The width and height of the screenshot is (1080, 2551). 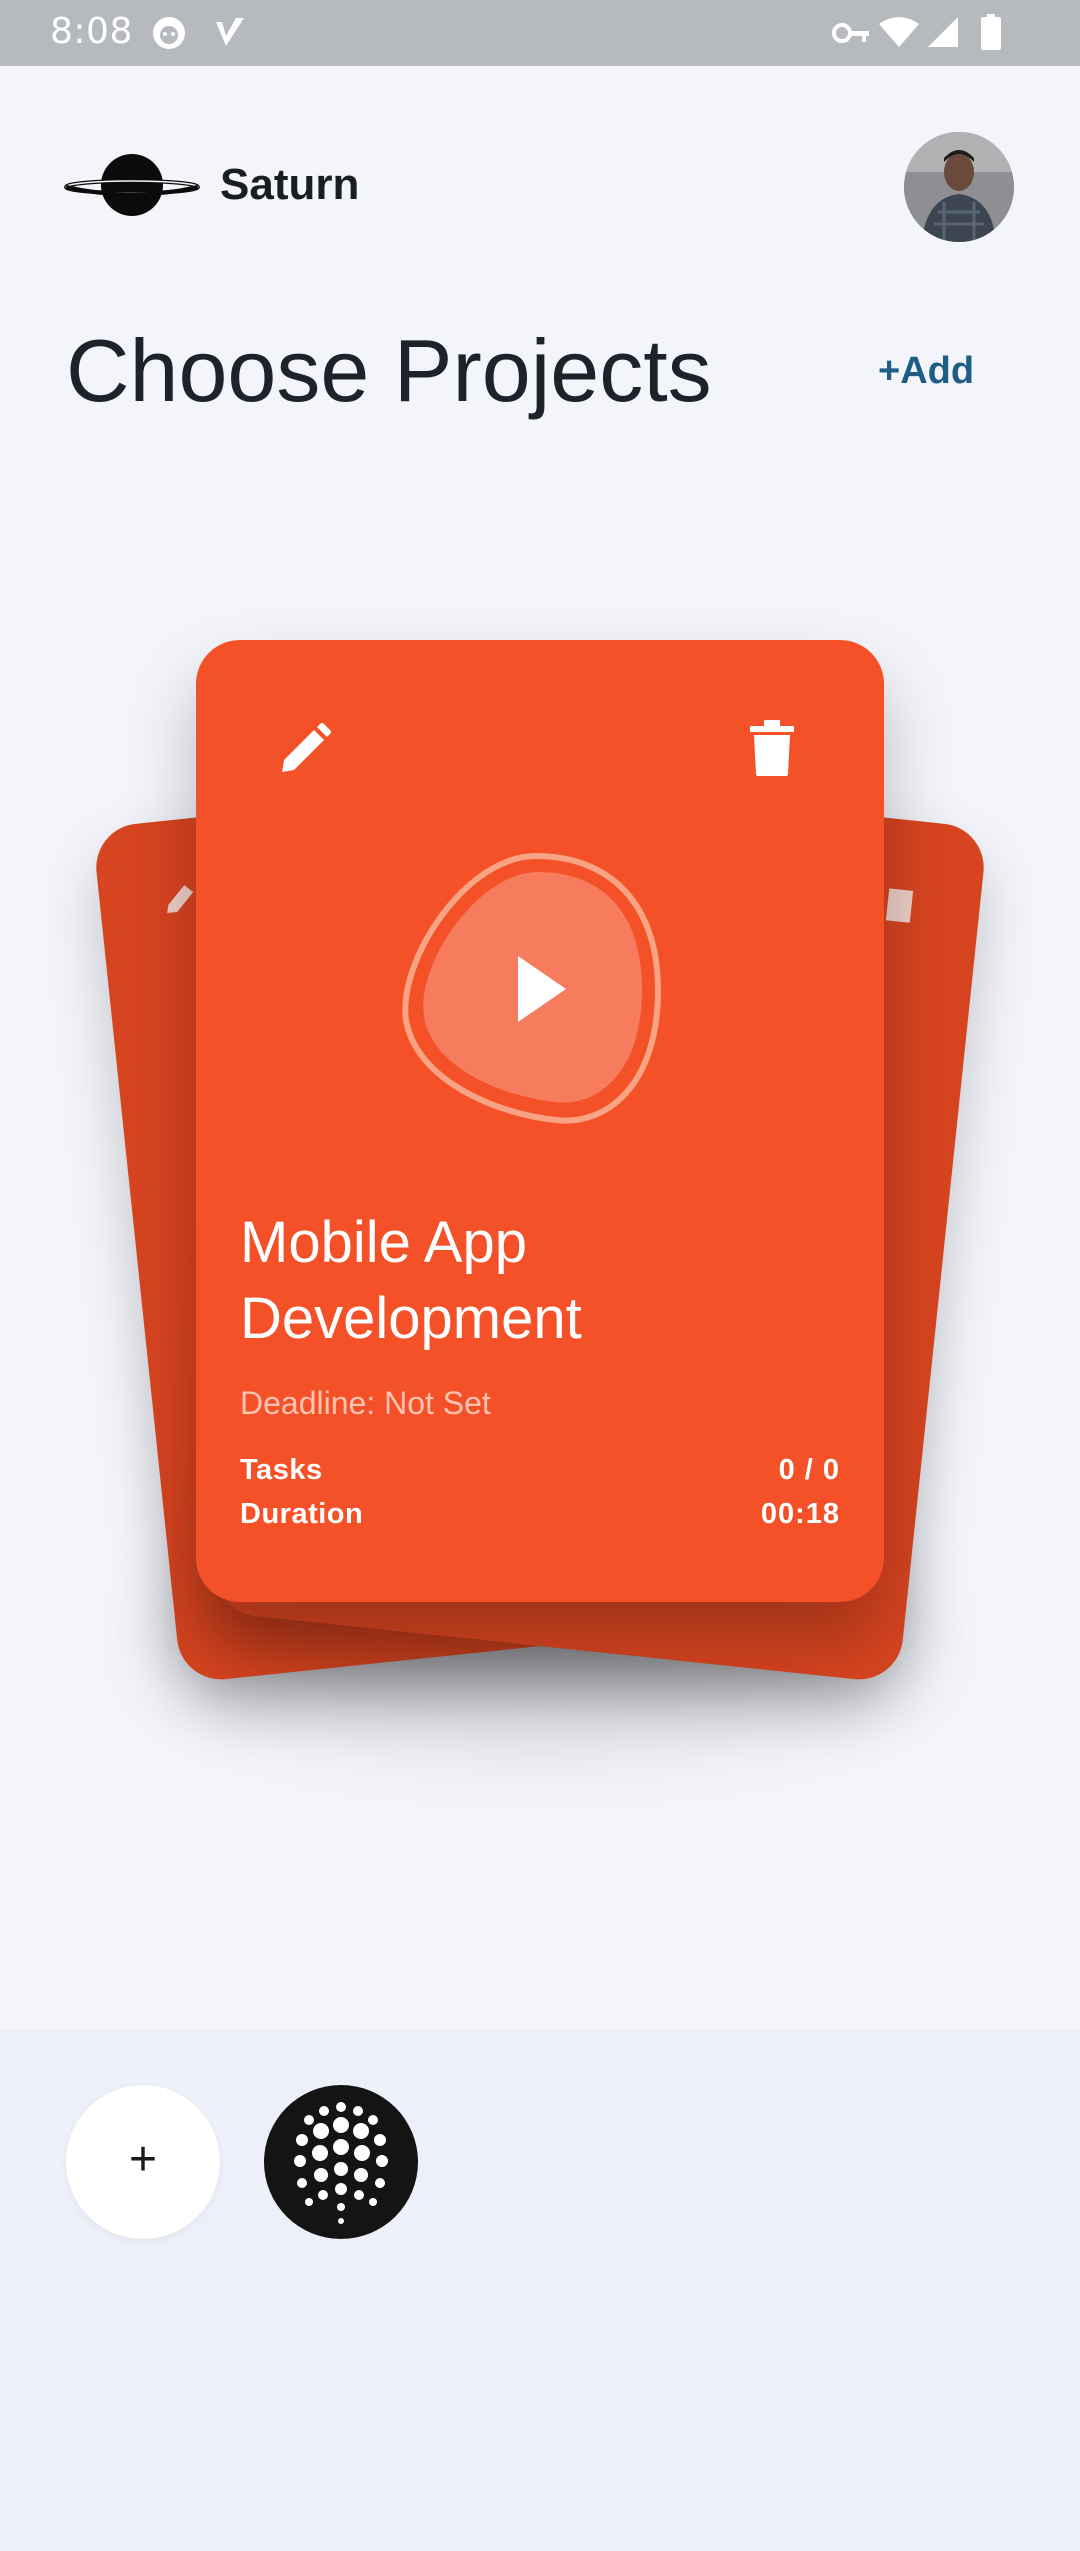 I want to click on saturn-planet-icon, so click(x=132, y=187).